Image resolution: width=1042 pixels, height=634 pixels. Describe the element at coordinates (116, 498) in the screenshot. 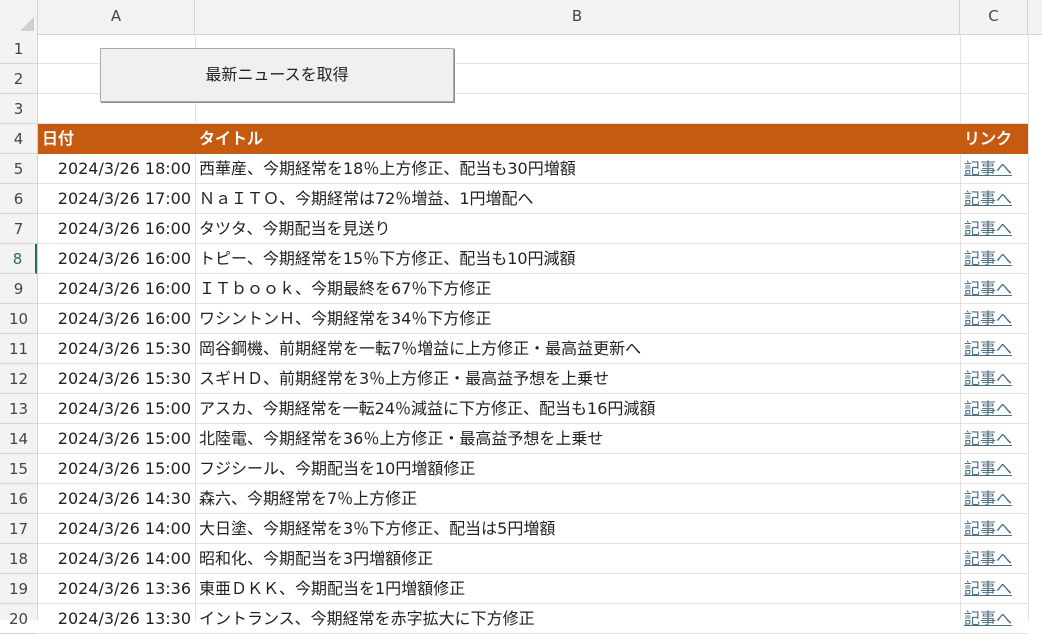

I see `date-cell: 2024/3/26 14:30` at that location.